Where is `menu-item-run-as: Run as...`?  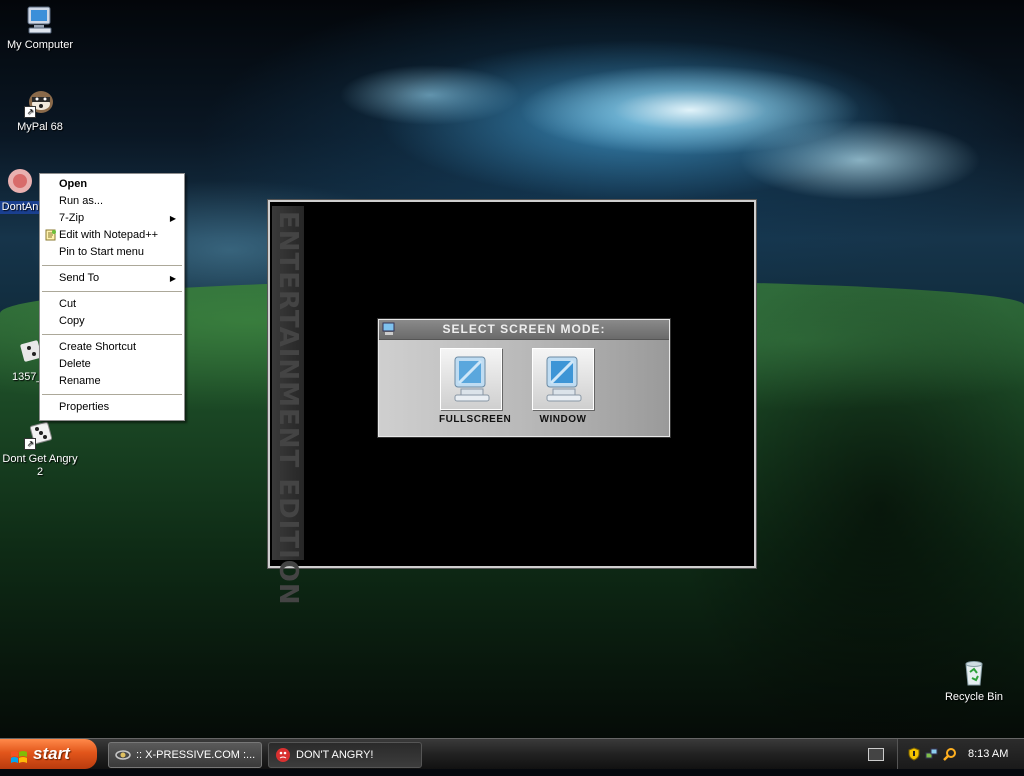
menu-item-run-as: Run as... is located at coordinates (112, 201).